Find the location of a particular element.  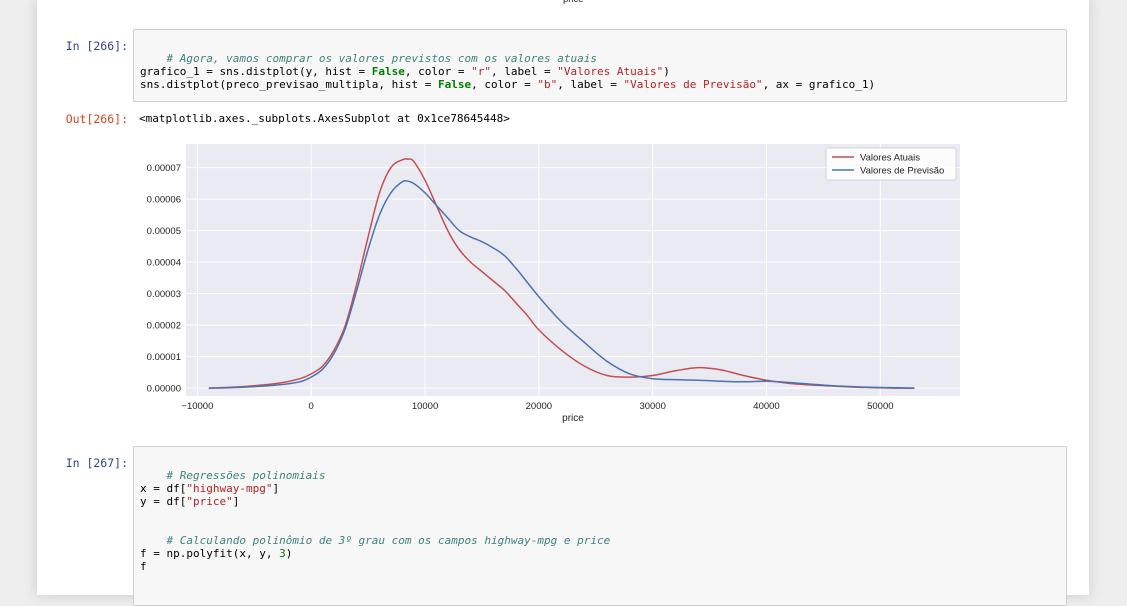

code-line: # Regressões polinomiais is located at coordinates (600, 469).